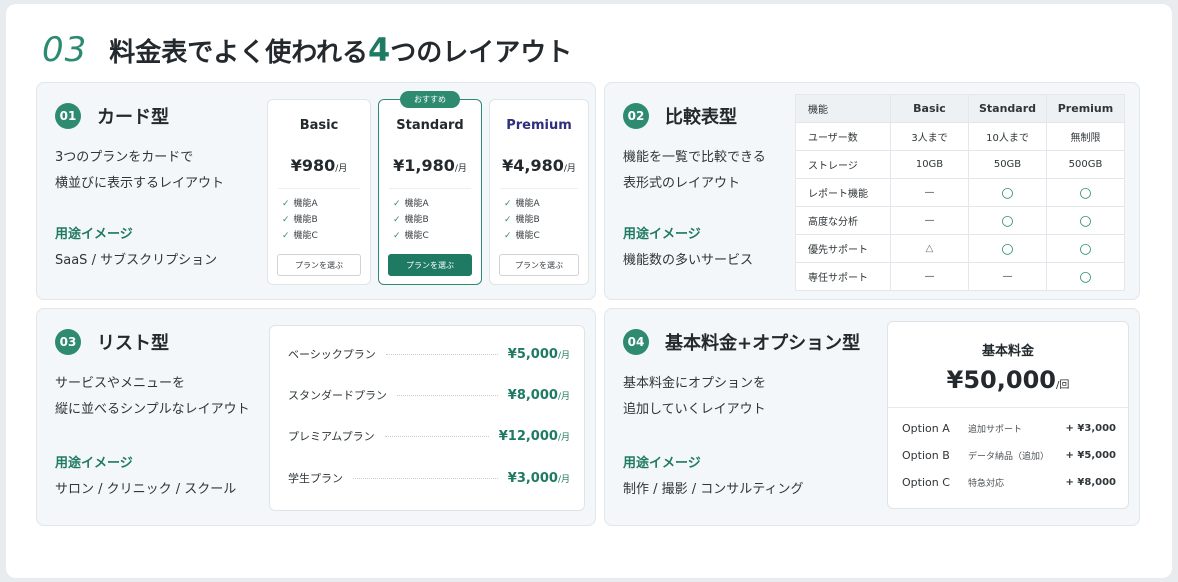 This screenshot has width=1178, height=582. What do you see at coordinates (152, 397) in the screenshot?
I see `panel-description: サービスやメニューを 縦に並べるシンプルなレイアウト` at bounding box center [152, 397].